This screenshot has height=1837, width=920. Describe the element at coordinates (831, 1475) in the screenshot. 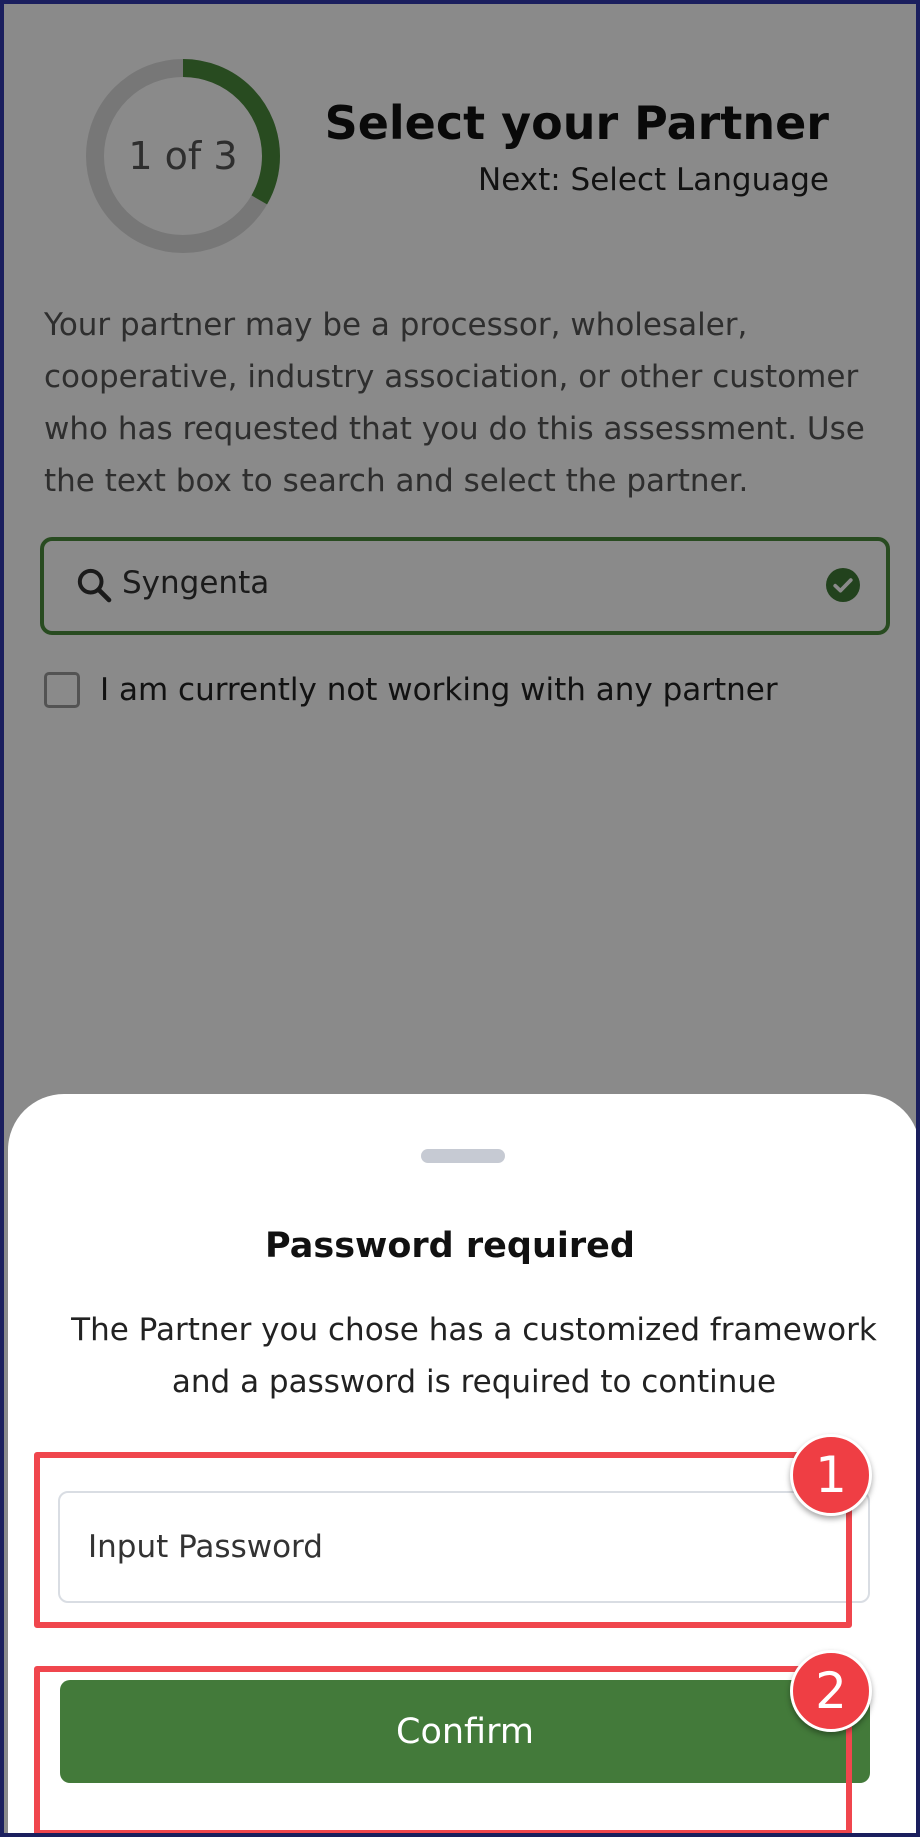

I see `callout-badge-1: 1` at that location.